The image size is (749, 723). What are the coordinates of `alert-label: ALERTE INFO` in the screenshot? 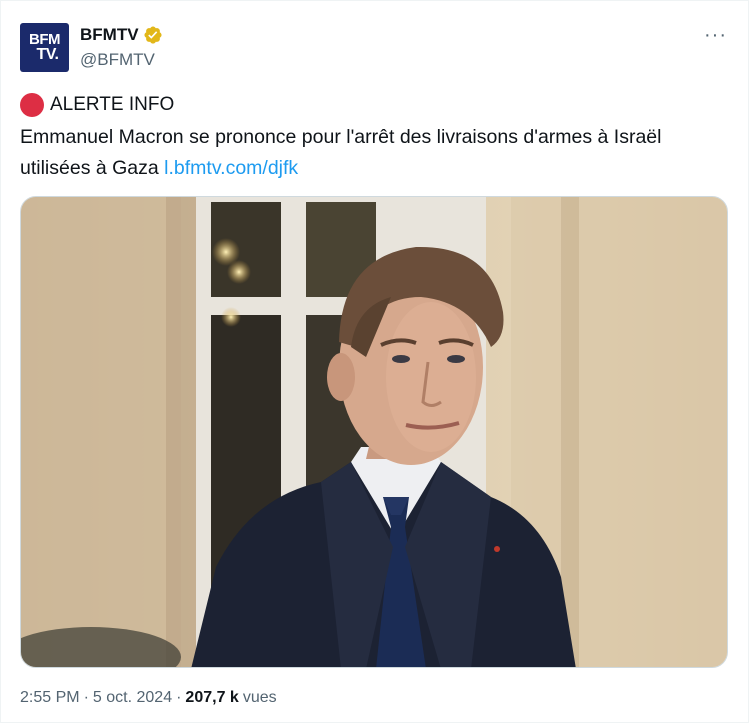 It's located at (112, 104).